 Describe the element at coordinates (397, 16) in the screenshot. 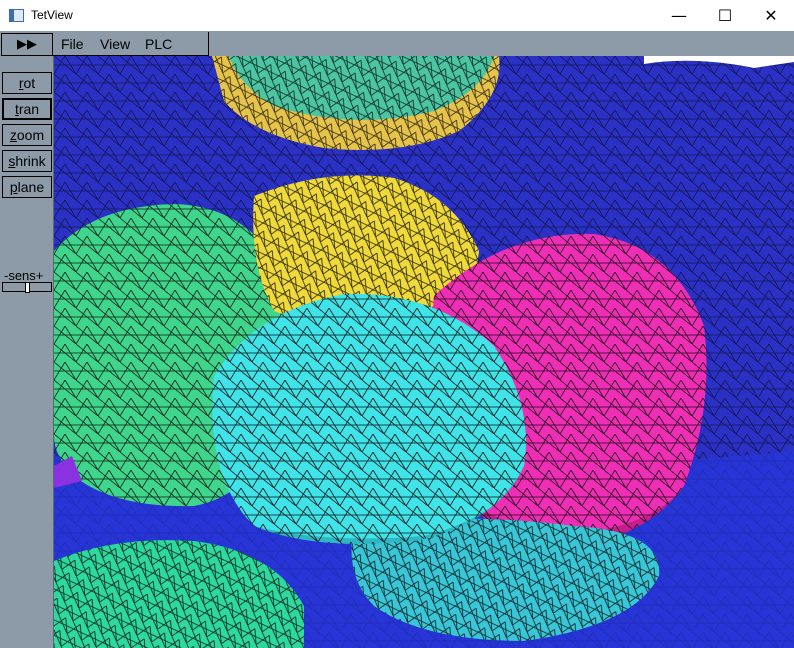

I see `title-bar: TetView — ☐ ✕` at that location.